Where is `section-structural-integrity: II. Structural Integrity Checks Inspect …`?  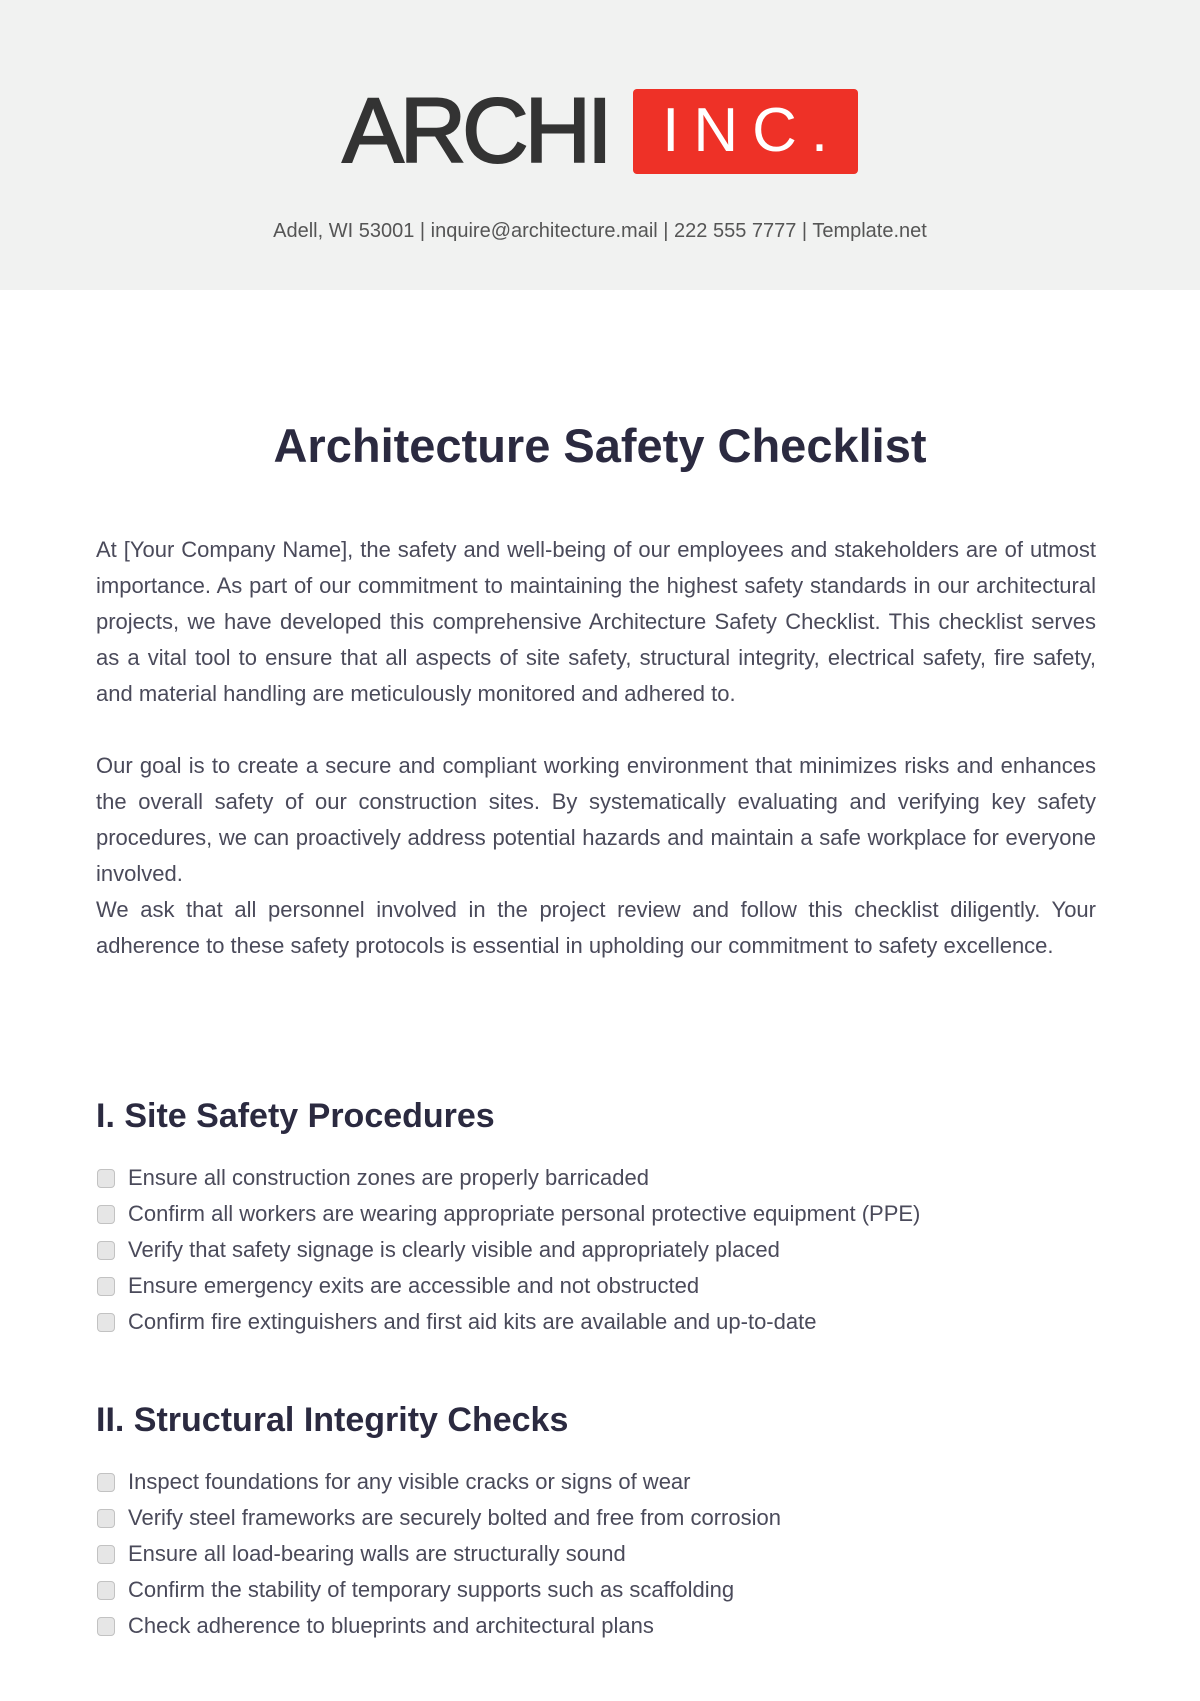 section-structural-integrity: II. Structural Integrity Checks Inspect … is located at coordinates (596, 1522).